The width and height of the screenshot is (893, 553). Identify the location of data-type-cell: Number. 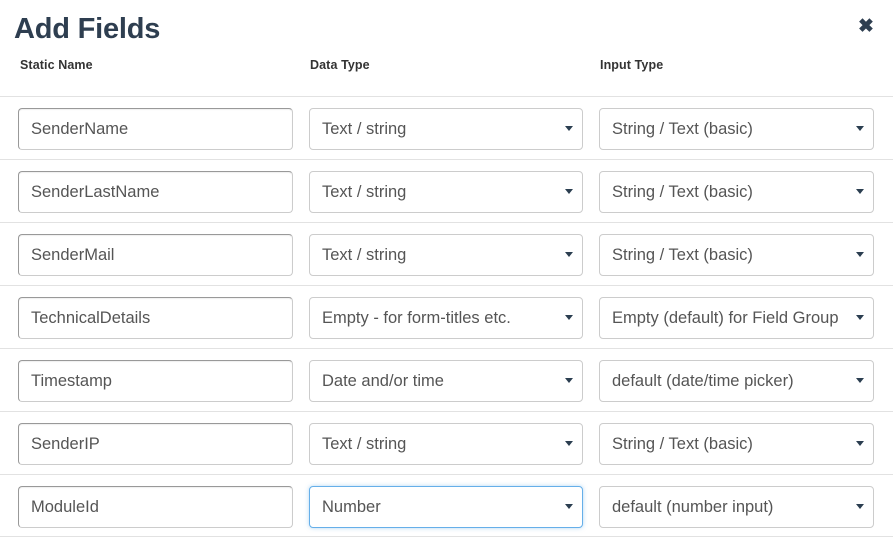
(446, 507).